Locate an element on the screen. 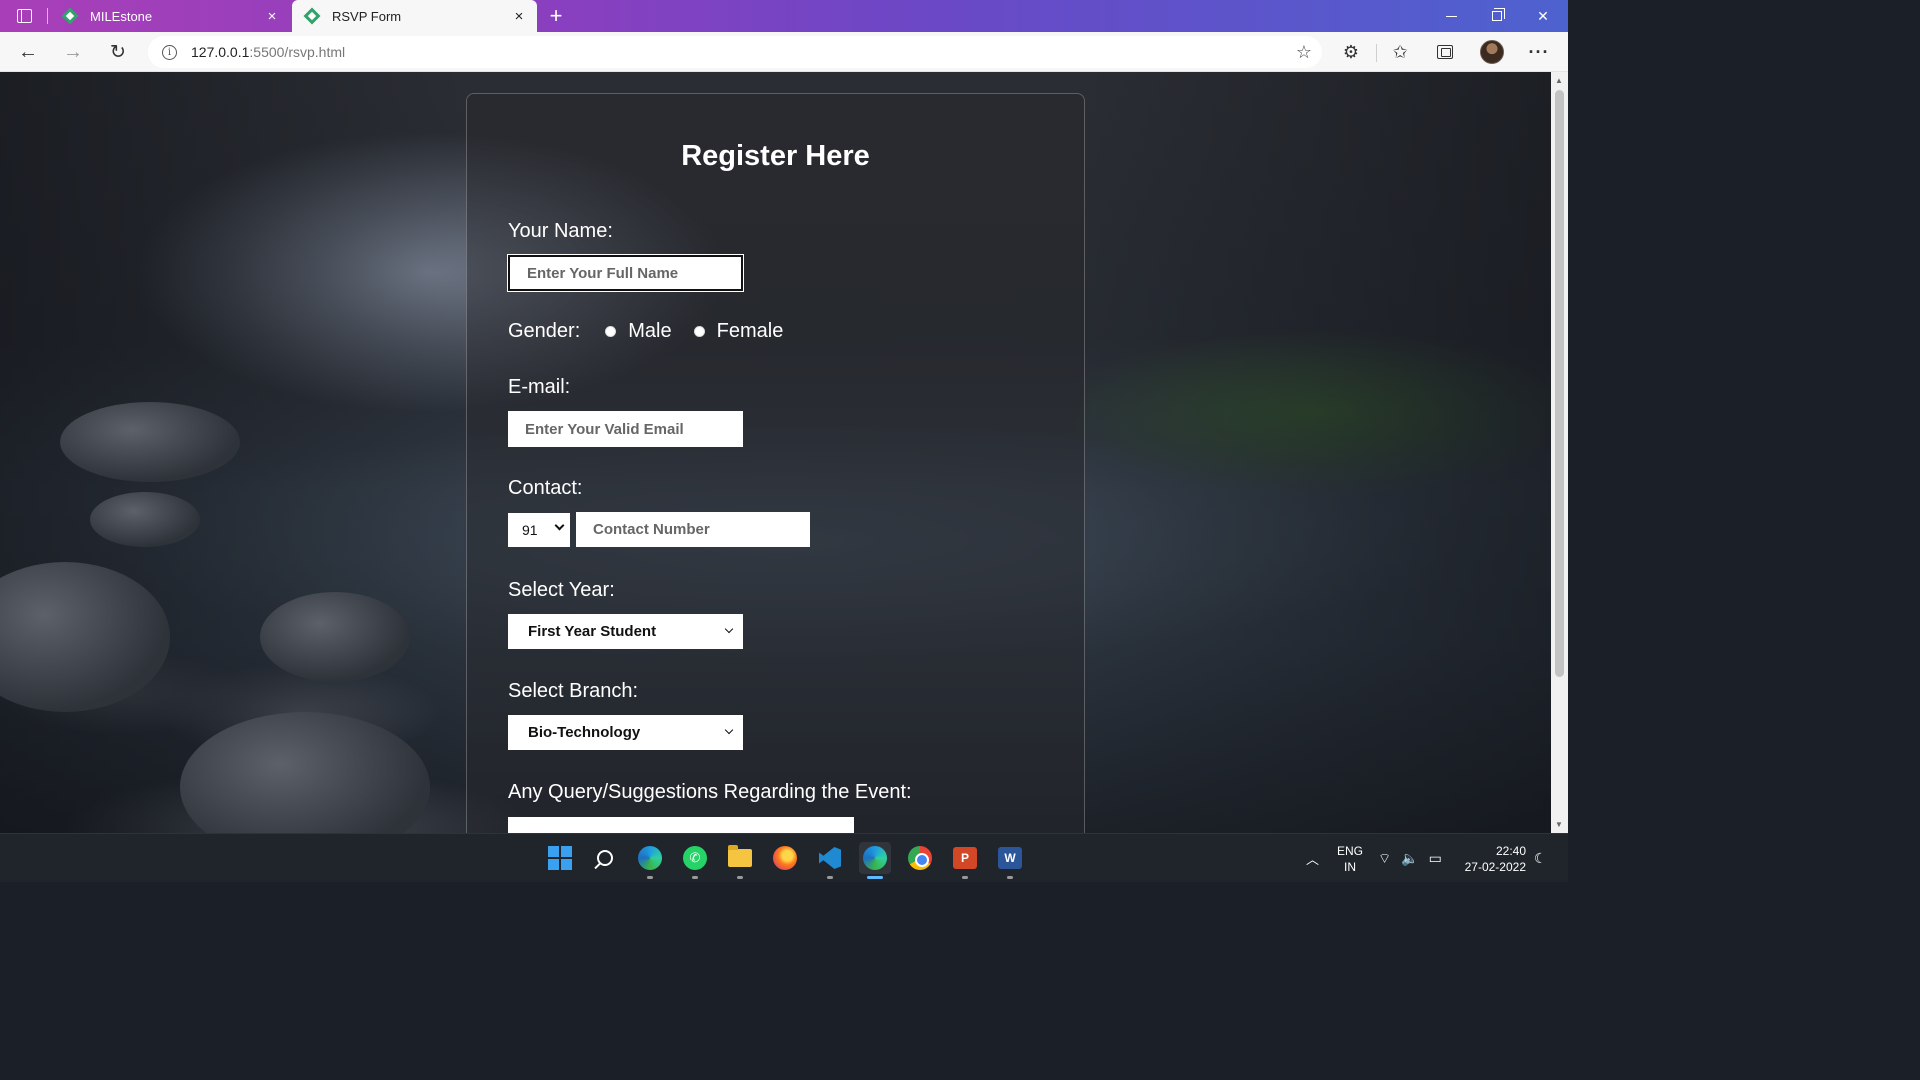 The image size is (1920, 1080). taskbar-clock: 22:40 27-02-2022 is located at coordinates (1492, 858).